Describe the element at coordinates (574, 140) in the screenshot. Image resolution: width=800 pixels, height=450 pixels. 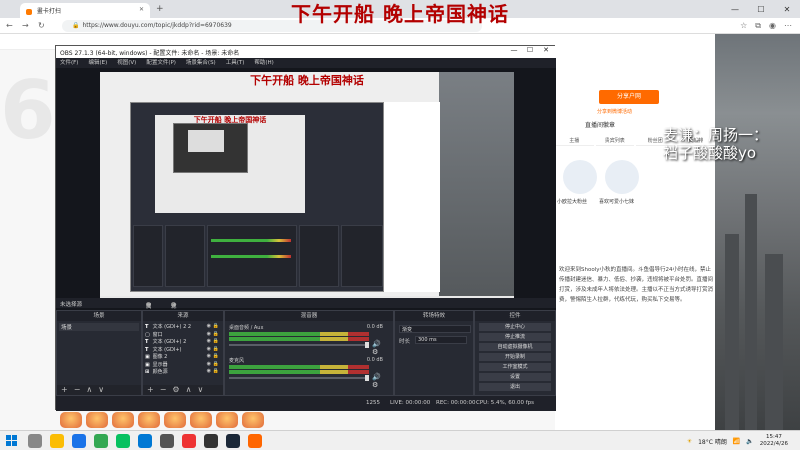
I see `side-tab: 主播` at that location.